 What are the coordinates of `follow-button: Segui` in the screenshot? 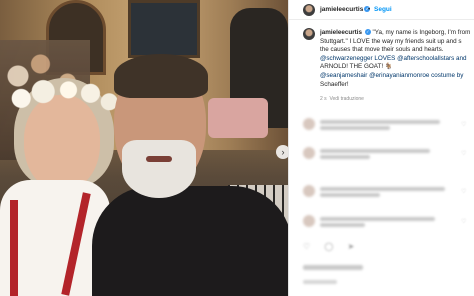 It's located at (383, 9).